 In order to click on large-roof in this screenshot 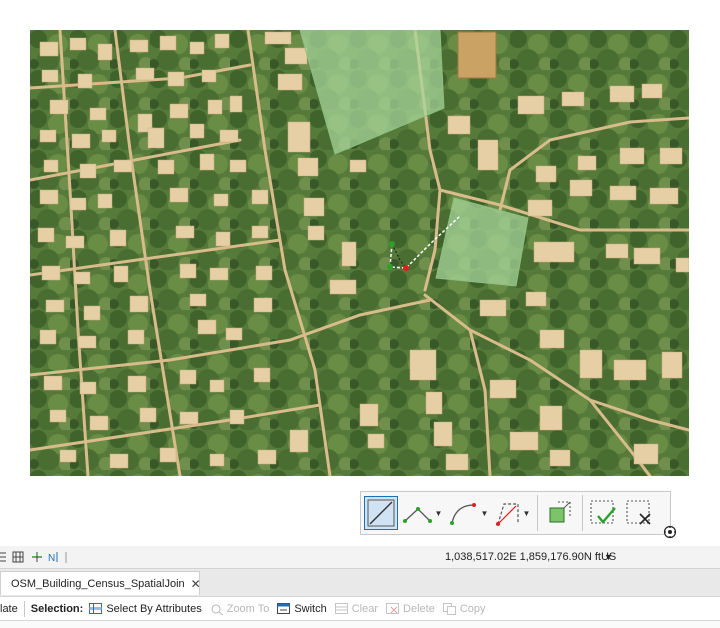, I will do `click(477, 55)`.